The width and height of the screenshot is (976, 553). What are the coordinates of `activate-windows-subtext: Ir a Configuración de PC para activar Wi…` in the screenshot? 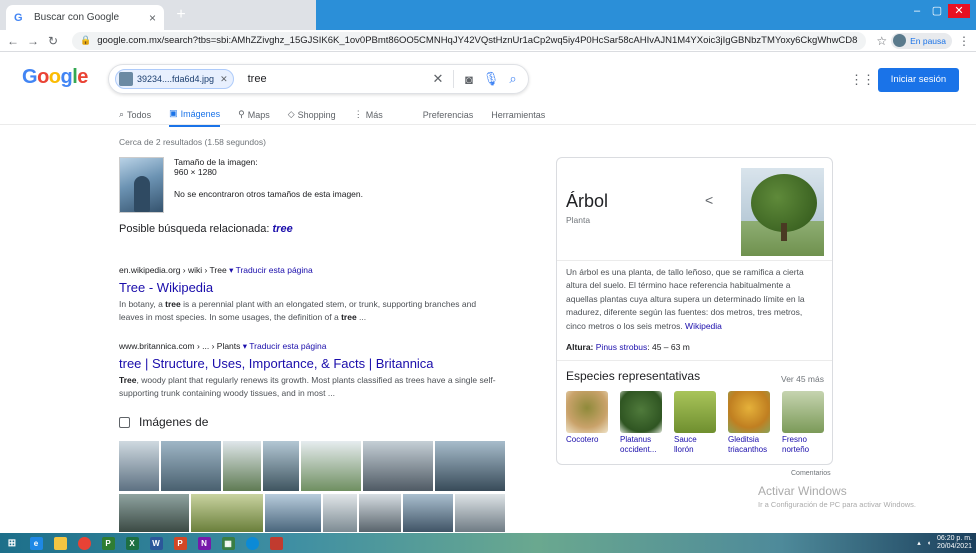 It's located at (837, 504).